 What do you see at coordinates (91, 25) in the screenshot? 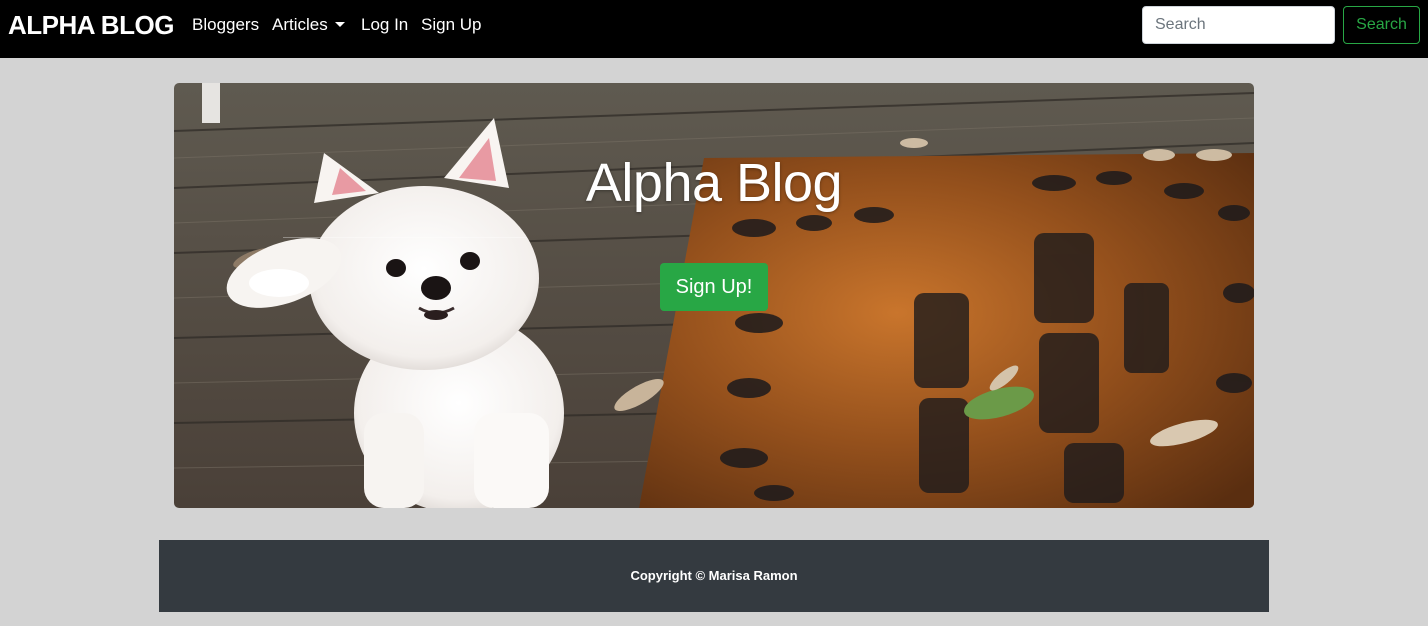
I see `brand-logo-link: ALPHA BLOG` at bounding box center [91, 25].